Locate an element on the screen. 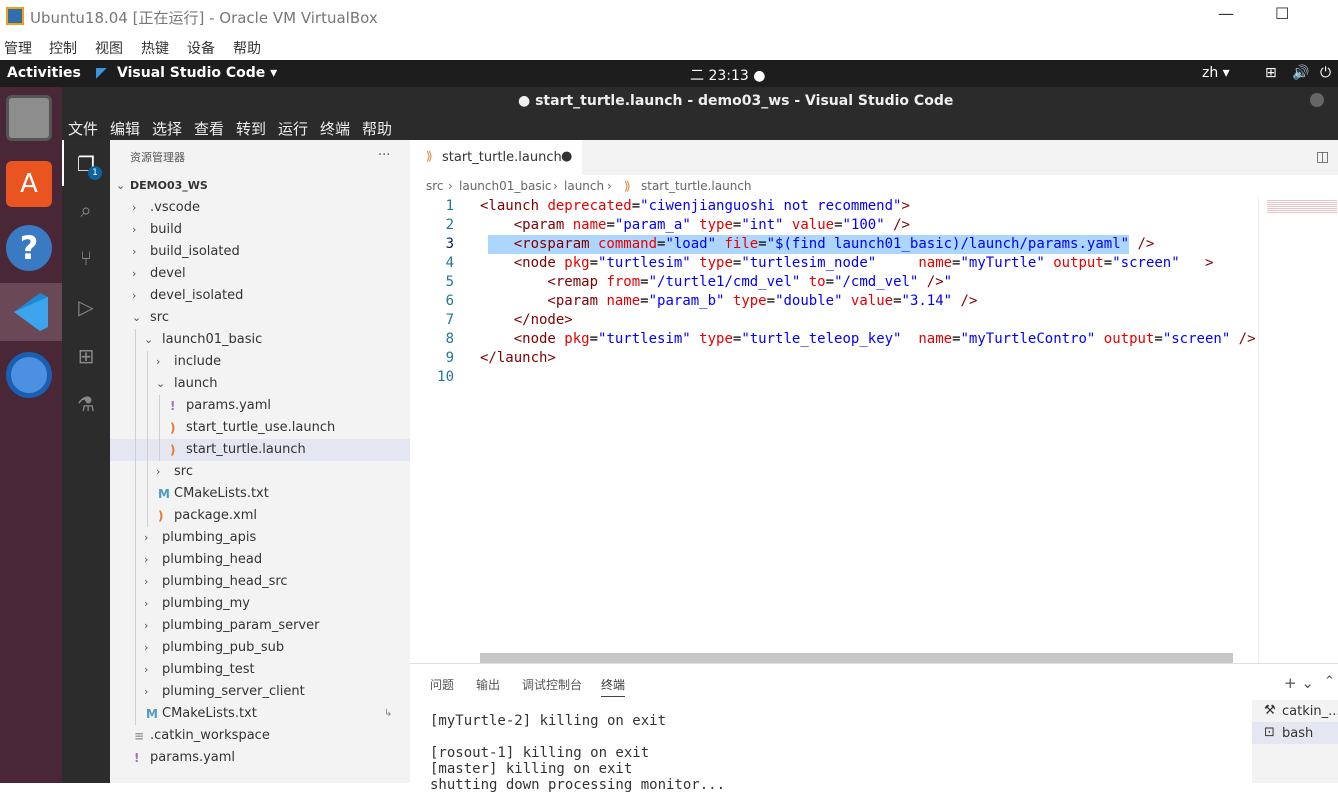  minimap is located at coordinates (1298, 430).